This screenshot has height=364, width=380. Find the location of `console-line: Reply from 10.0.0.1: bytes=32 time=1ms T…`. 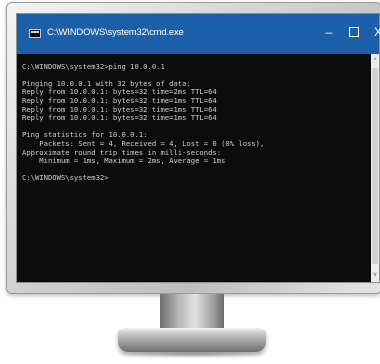

console-line: Reply from 10.0.0.1: bytes=32 time=1ms T… is located at coordinates (119, 118).